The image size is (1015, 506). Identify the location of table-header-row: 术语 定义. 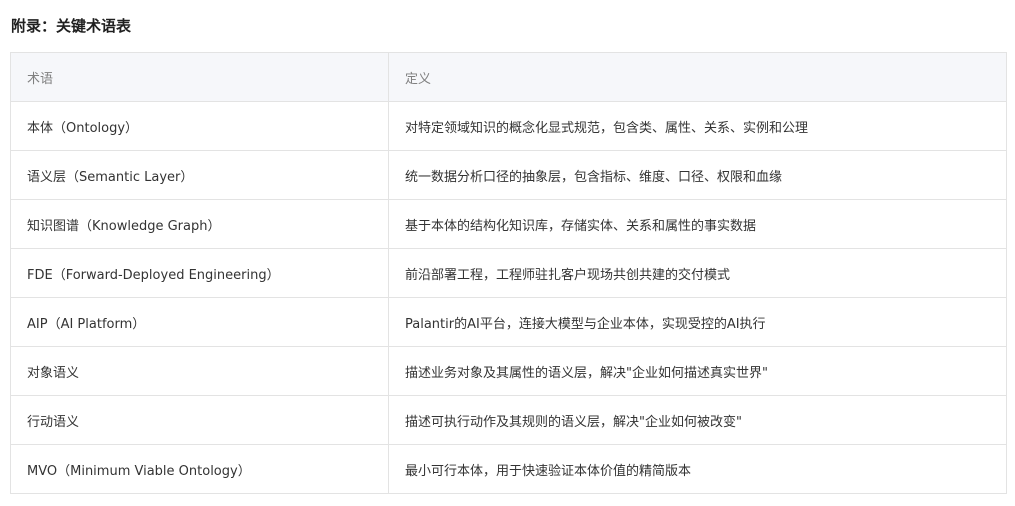
(508, 77).